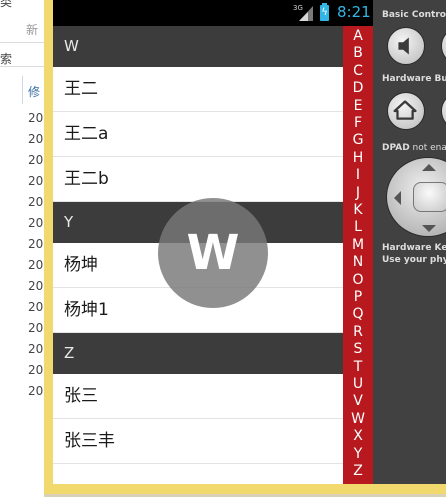 The width and height of the screenshot is (446, 504). Describe the element at coordinates (358, 36) in the screenshot. I see `index-letter: A` at that location.